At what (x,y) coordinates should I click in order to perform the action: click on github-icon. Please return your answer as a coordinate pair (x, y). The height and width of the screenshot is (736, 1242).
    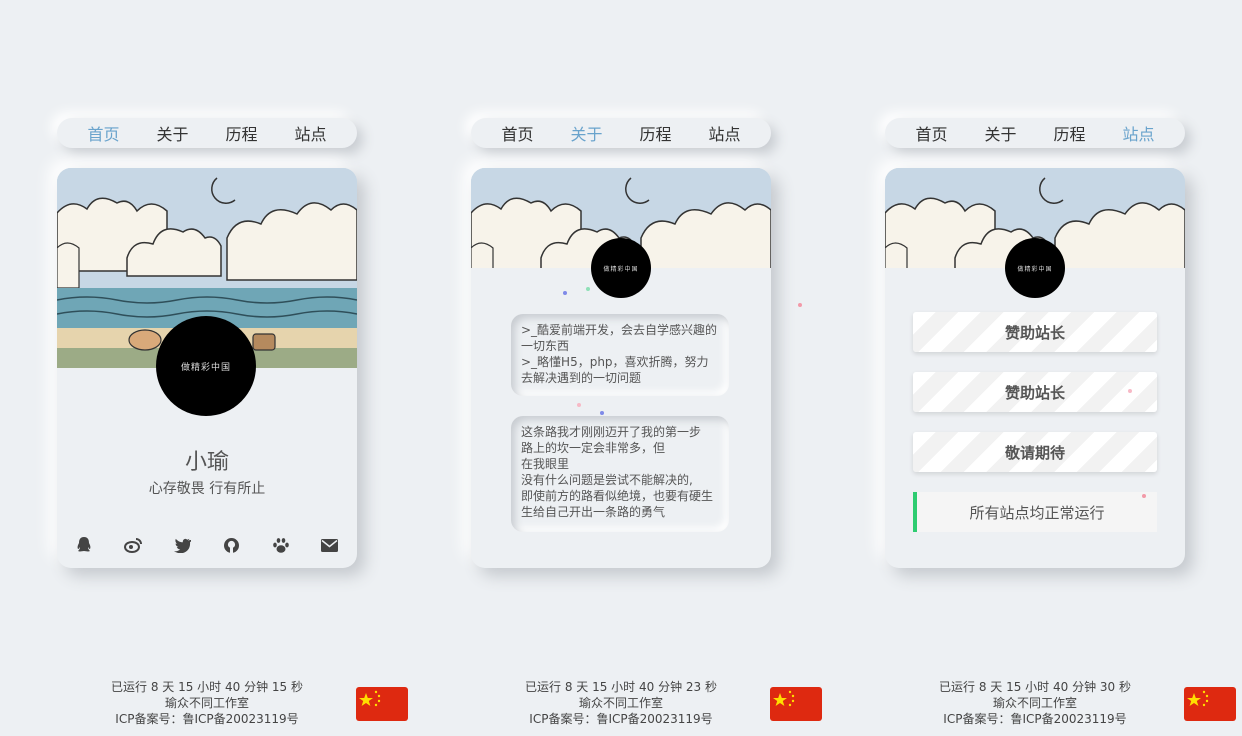
    Looking at the image, I should click on (232, 545).